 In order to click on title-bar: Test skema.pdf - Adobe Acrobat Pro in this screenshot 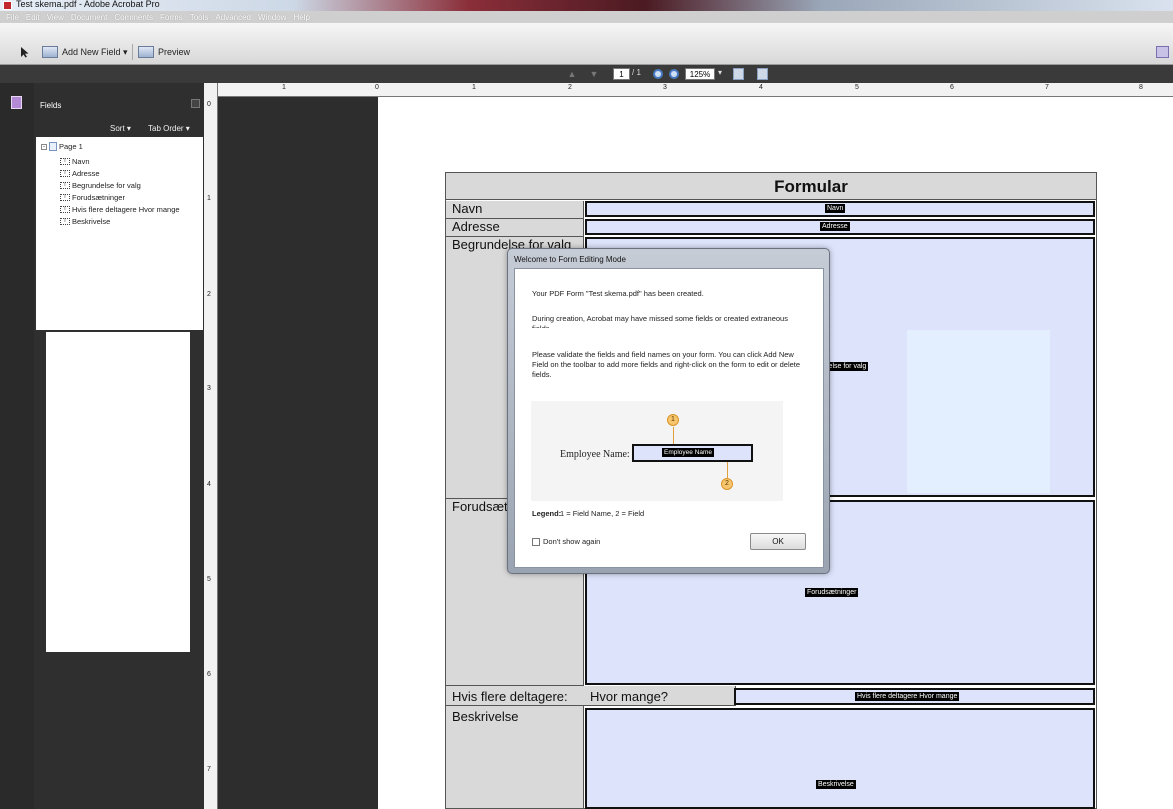, I will do `click(586, 5)`.